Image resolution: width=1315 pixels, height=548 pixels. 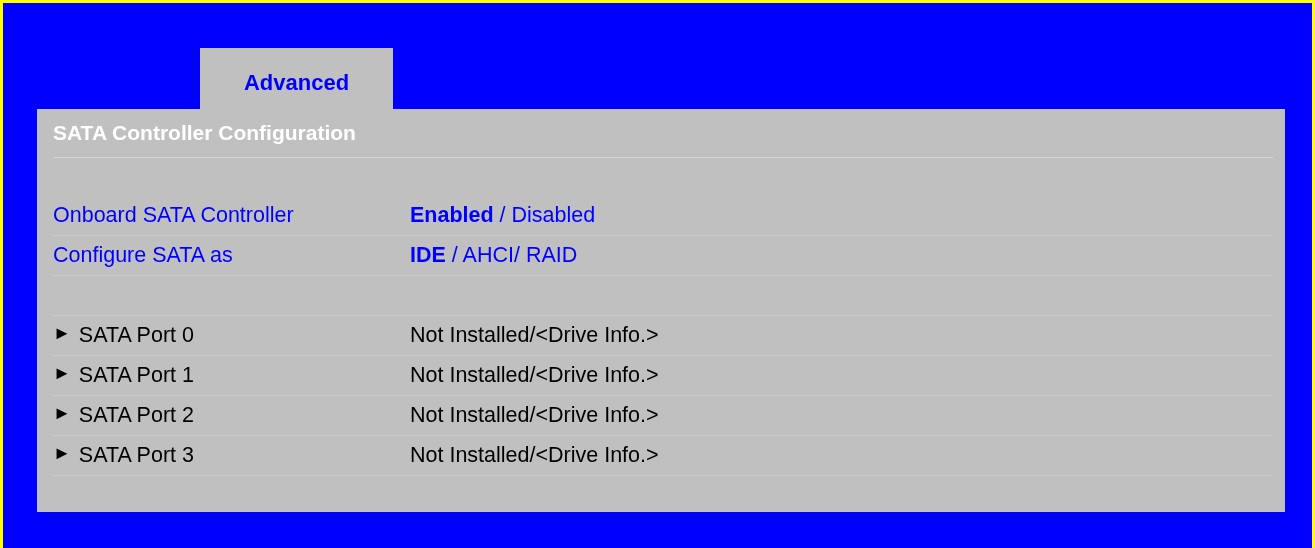 I want to click on setting-value: Enabled / Disabled, so click(x=503, y=215).